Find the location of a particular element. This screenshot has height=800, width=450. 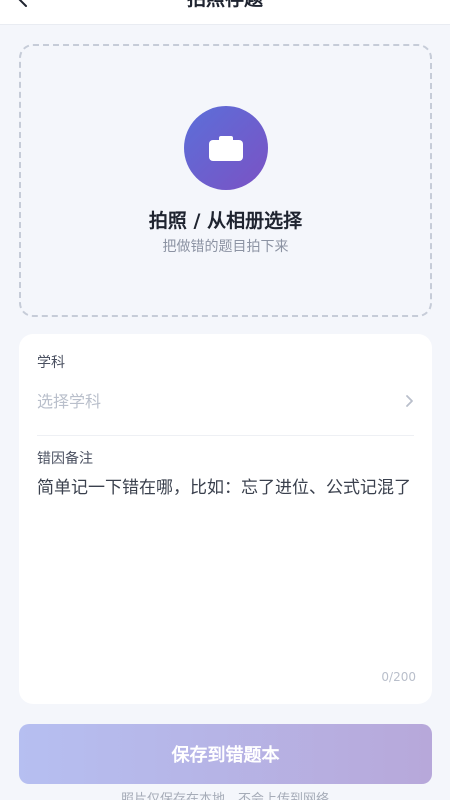

top-navigation-bar: 拍照存题 is located at coordinates (225, 12).